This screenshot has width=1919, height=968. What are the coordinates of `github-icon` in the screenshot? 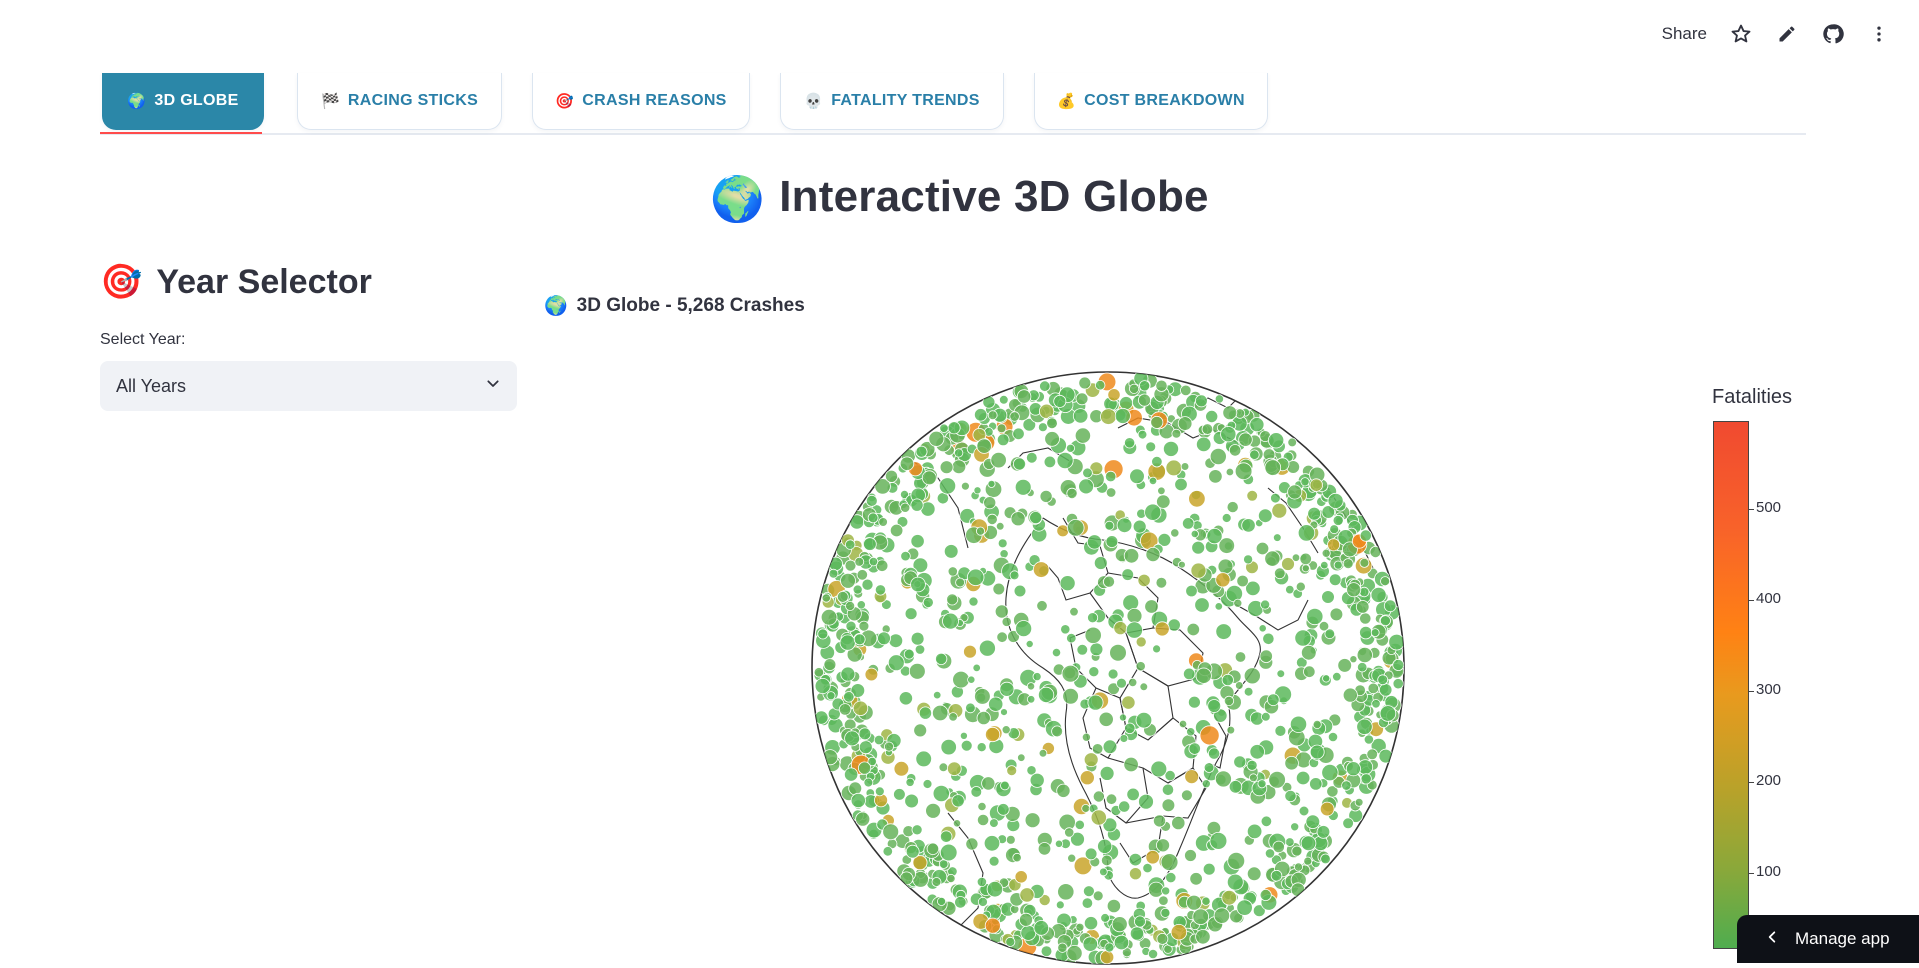 It's located at (1833, 34).